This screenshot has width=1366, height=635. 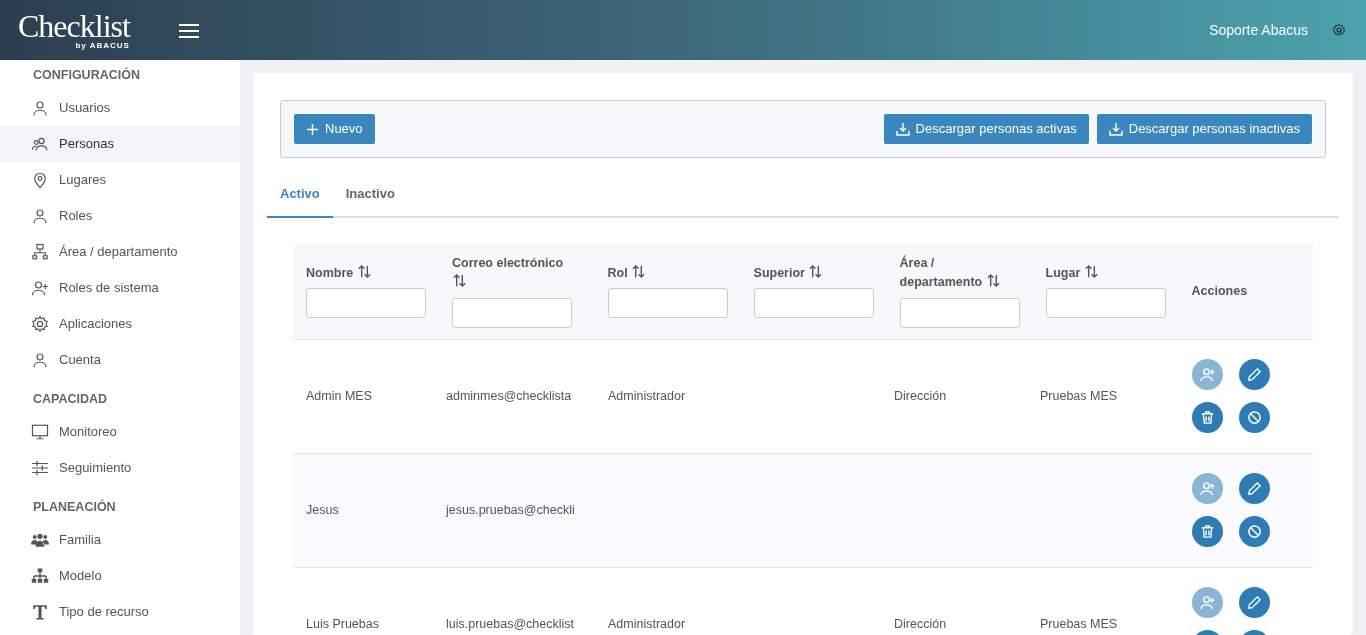 What do you see at coordinates (120, 252) in the screenshot?
I see `sidebar-item: Área / departamento` at bounding box center [120, 252].